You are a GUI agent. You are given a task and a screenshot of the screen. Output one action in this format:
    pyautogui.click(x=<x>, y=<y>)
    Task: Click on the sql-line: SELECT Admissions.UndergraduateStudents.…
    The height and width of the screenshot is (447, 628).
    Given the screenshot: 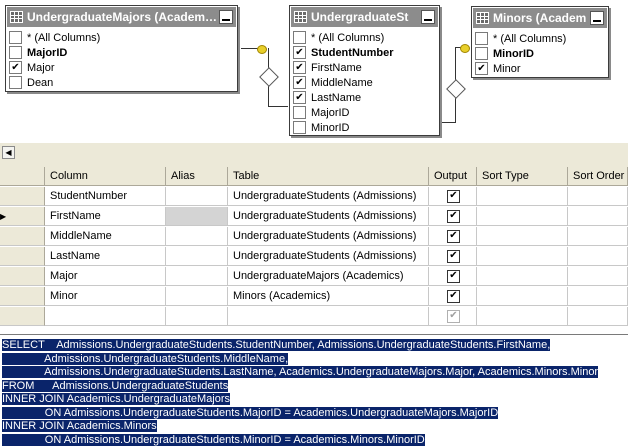 What is the action you would take?
    pyautogui.click(x=276, y=345)
    